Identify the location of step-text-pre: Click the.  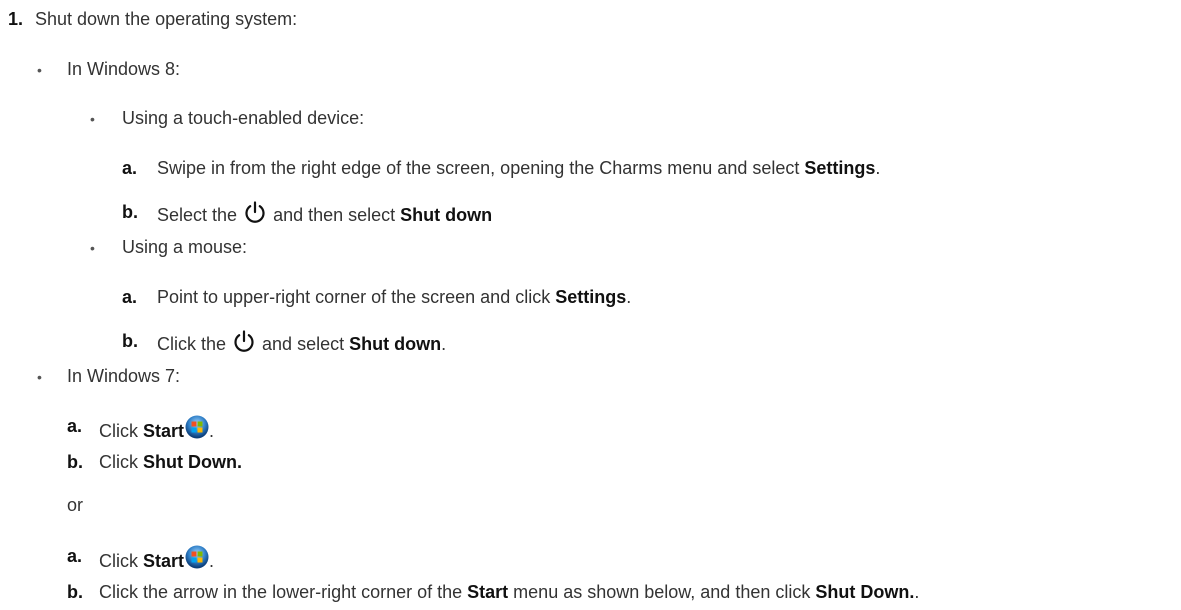
(192, 344).